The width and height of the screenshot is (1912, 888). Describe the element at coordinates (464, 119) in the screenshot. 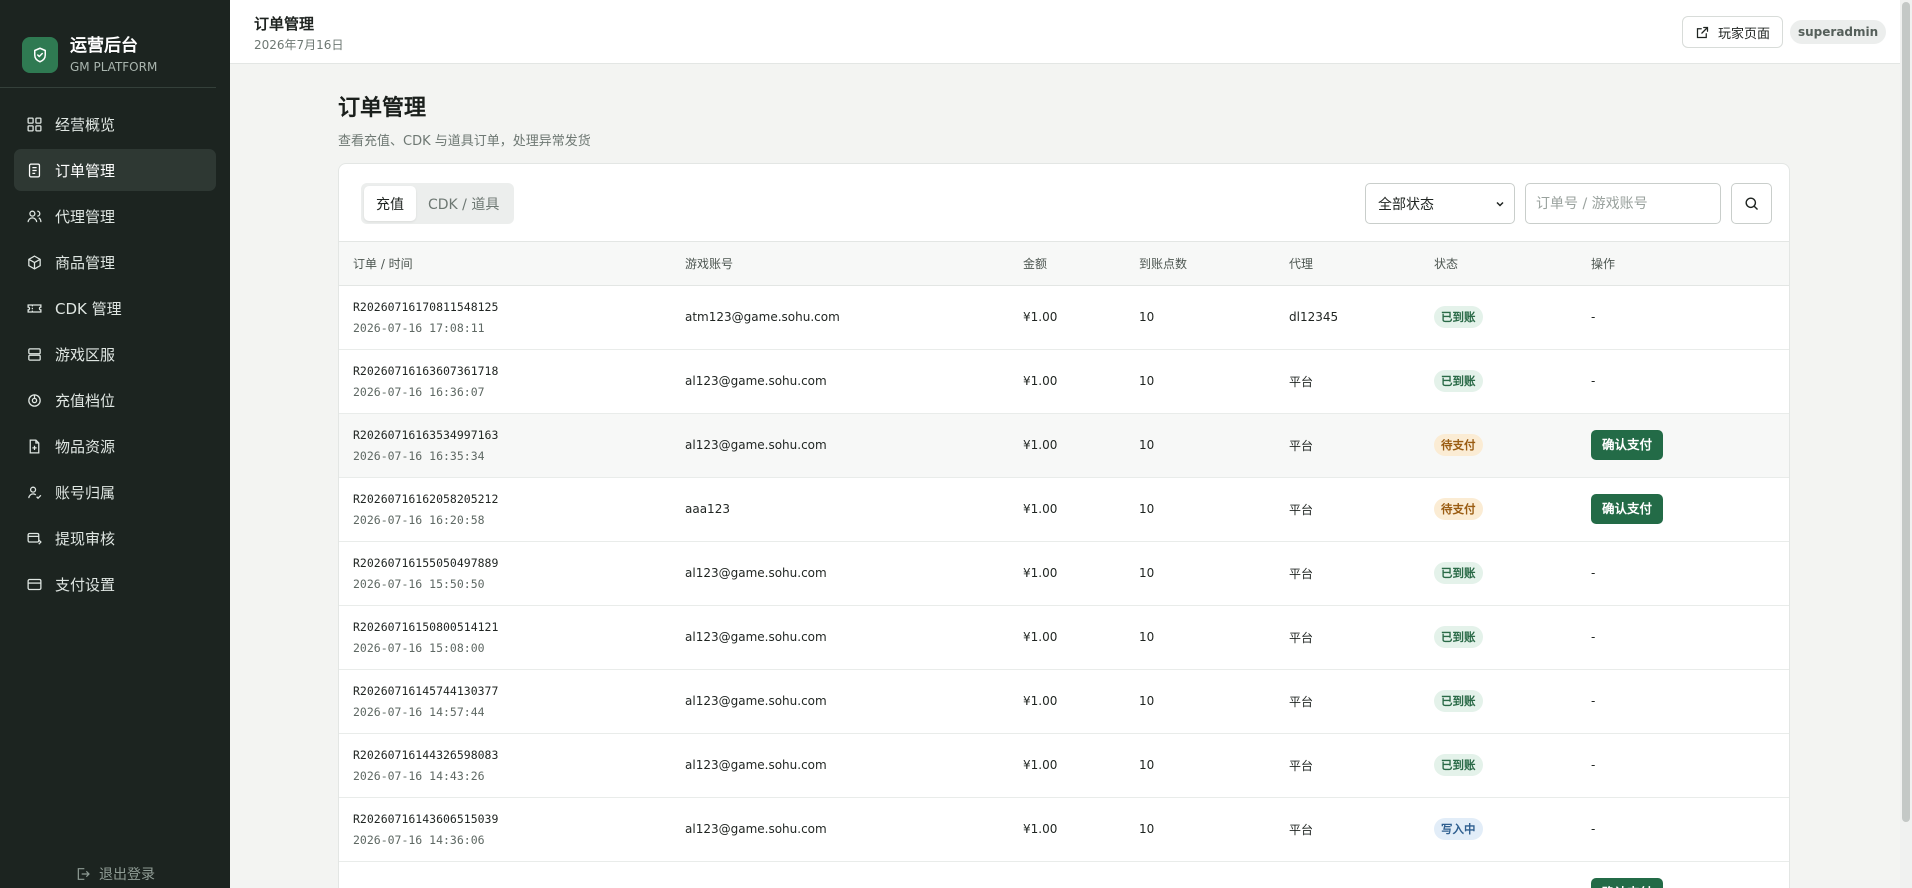

I see `page-header: 订单管理 查看充值、CDK 与道具订单，处理异常发货` at that location.